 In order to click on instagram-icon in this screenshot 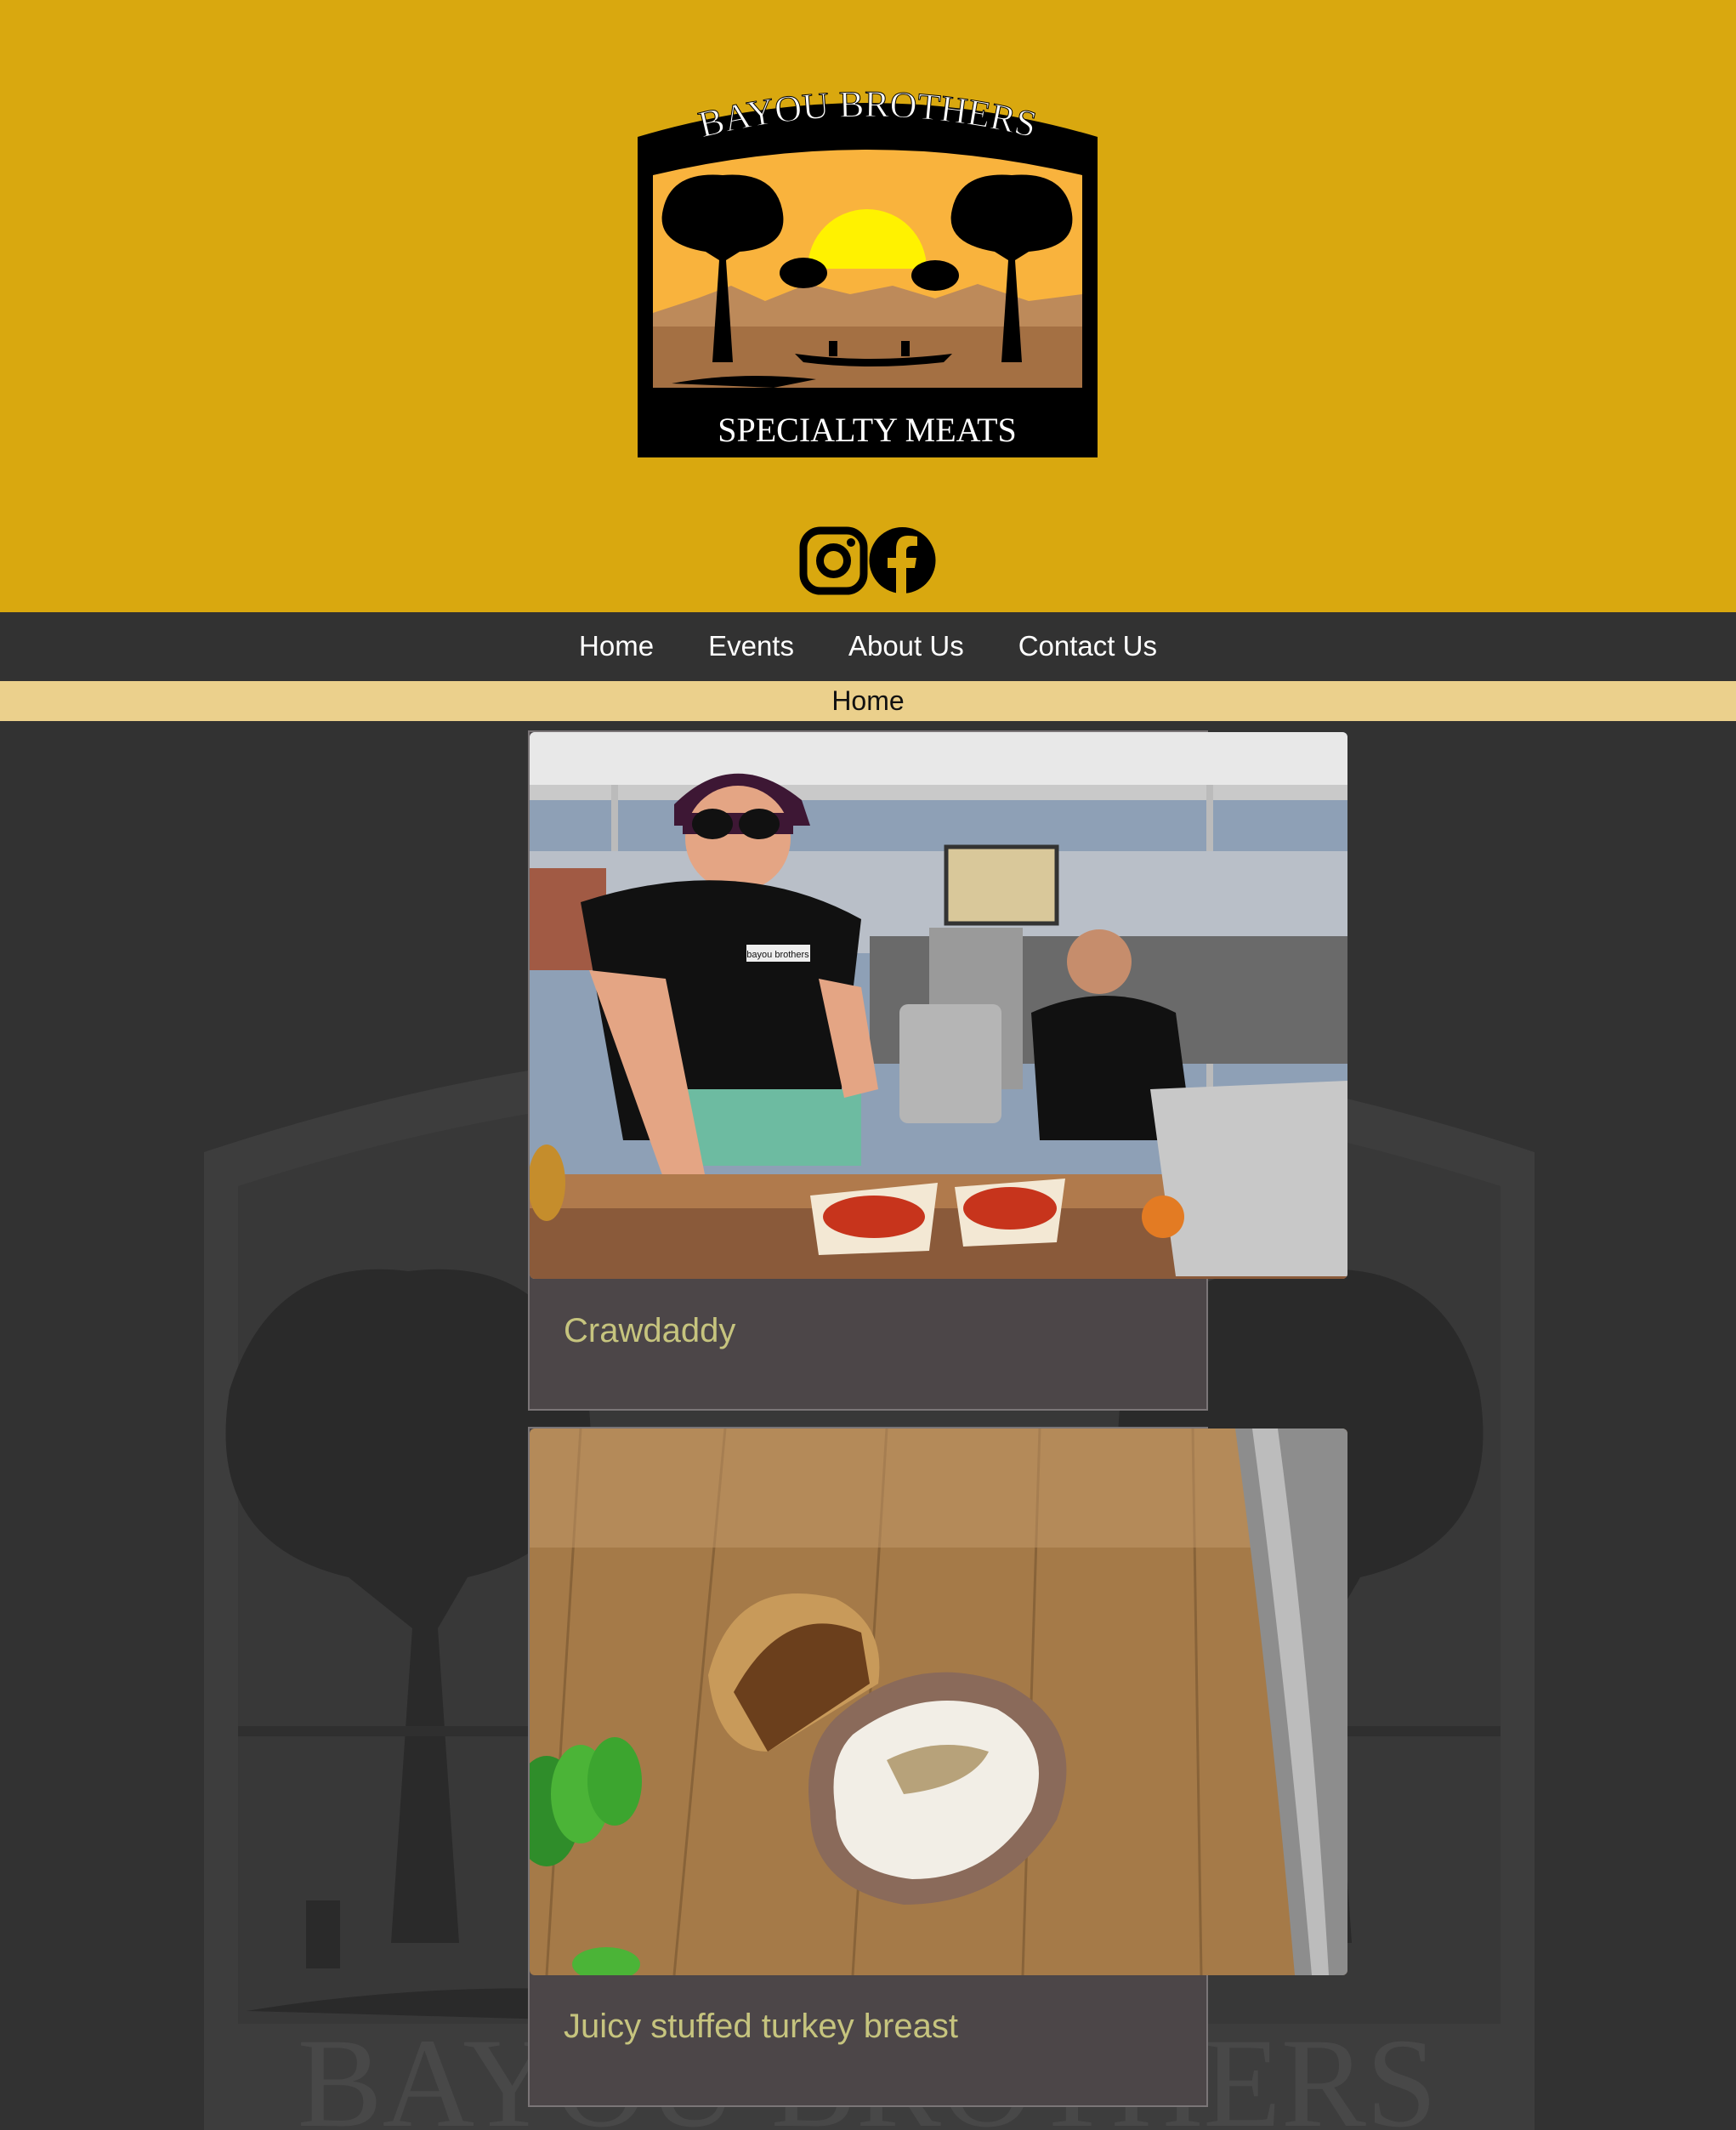, I will do `click(834, 560)`.